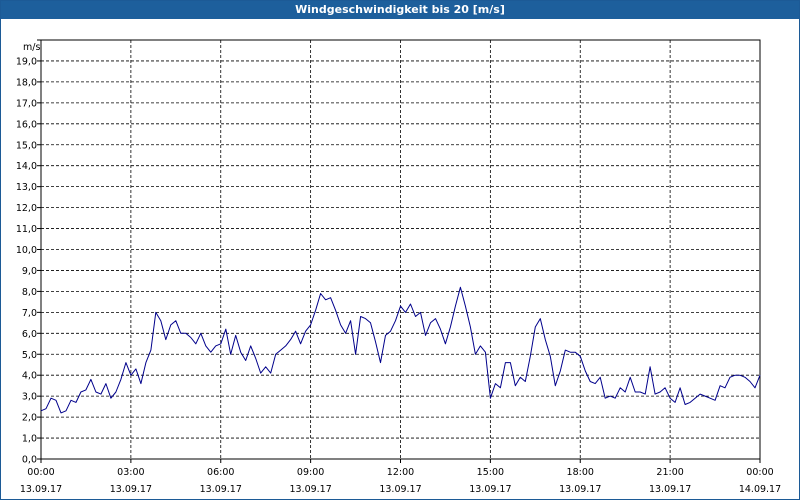 The width and height of the screenshot is (800, 500). I want to click on y-tick-label: 1,0, so click(29, 439).